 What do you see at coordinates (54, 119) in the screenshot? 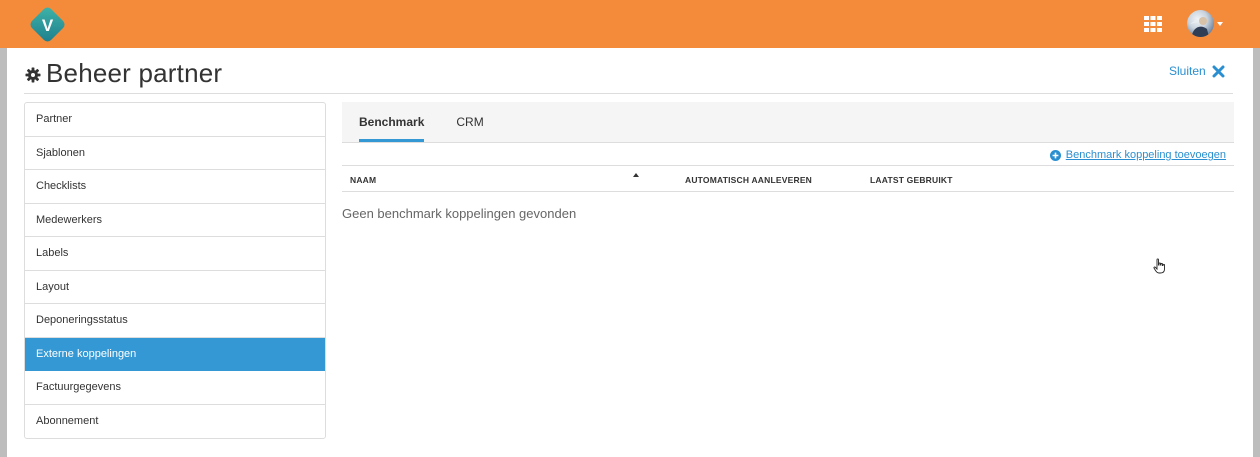
I see `sidebar-item-label: Partner` at bounding box center [54, 119].